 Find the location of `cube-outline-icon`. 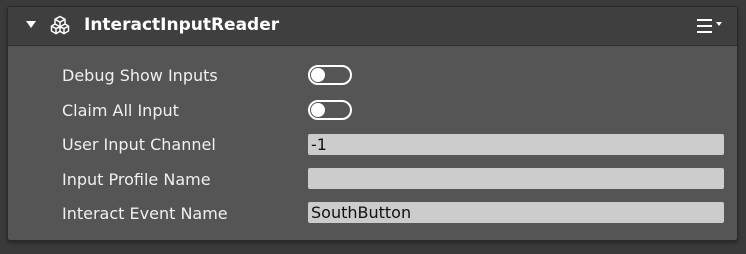

cube-outline-icon is located at coordinates (60, 25).